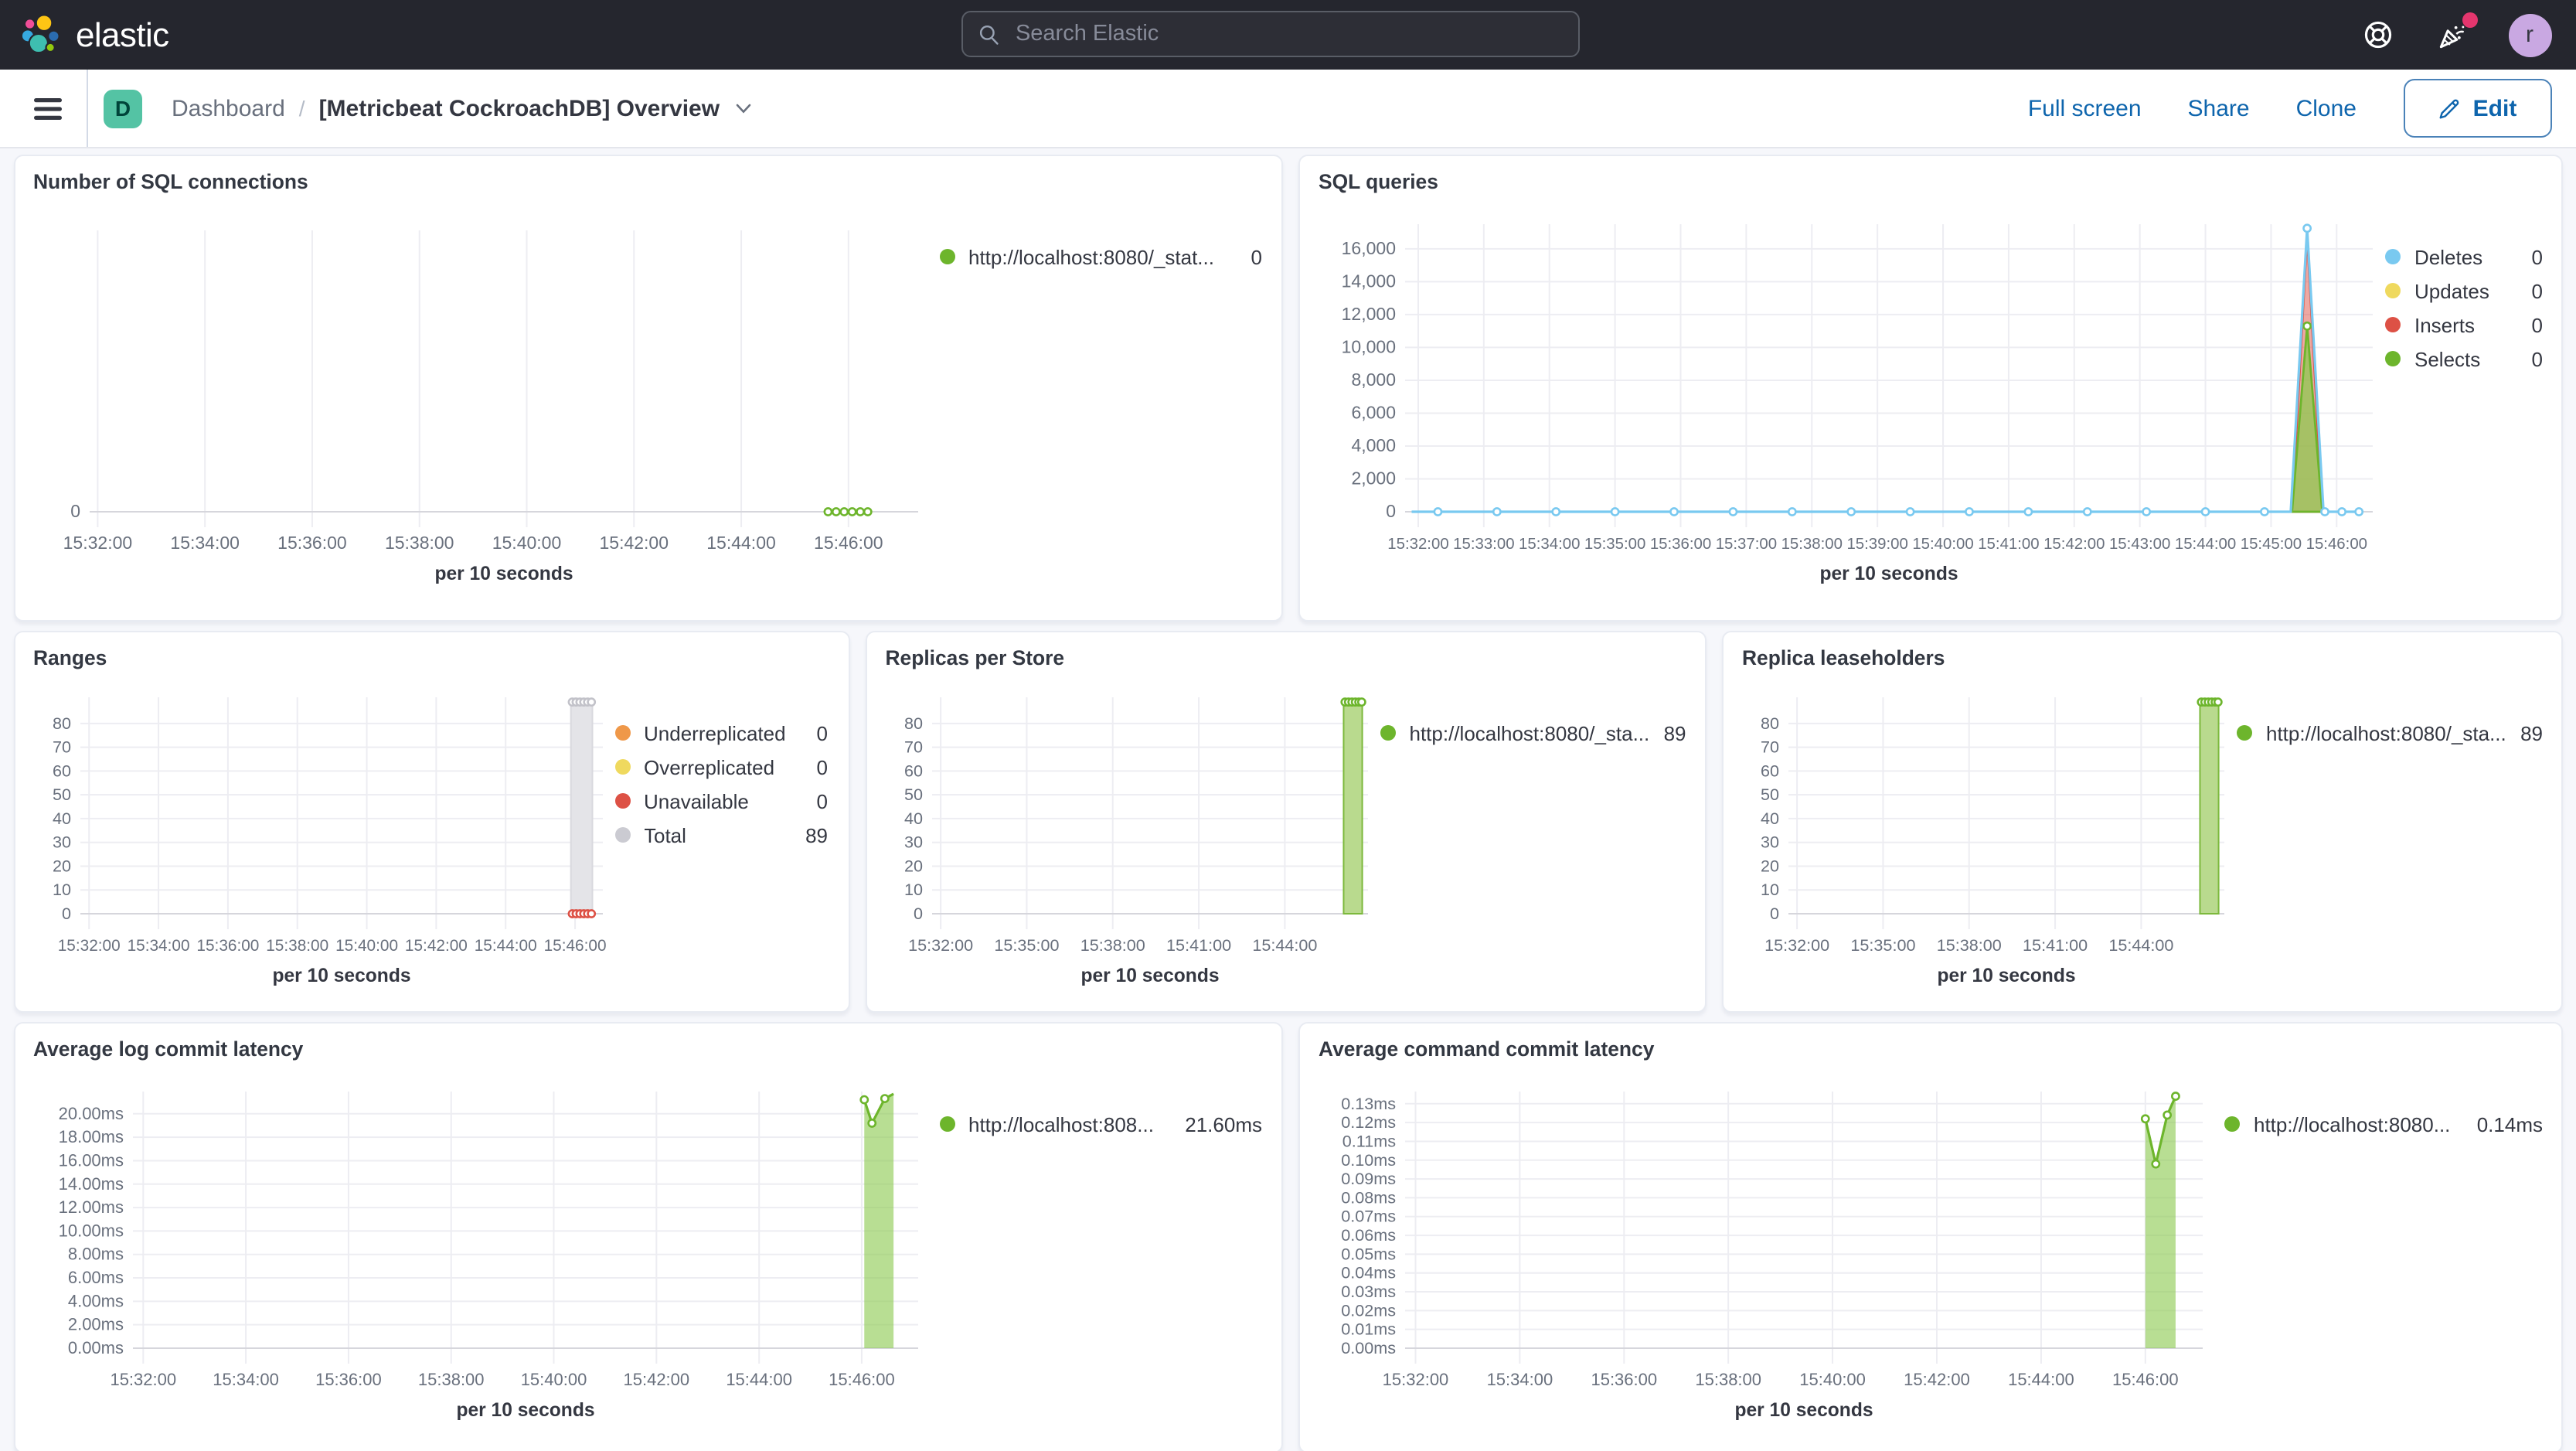  What do you see at coordinates (228, 108) in the screenshot?
I see `breadcrumb-dashboard-link: Dashboard` at bounding box center [228, 108].